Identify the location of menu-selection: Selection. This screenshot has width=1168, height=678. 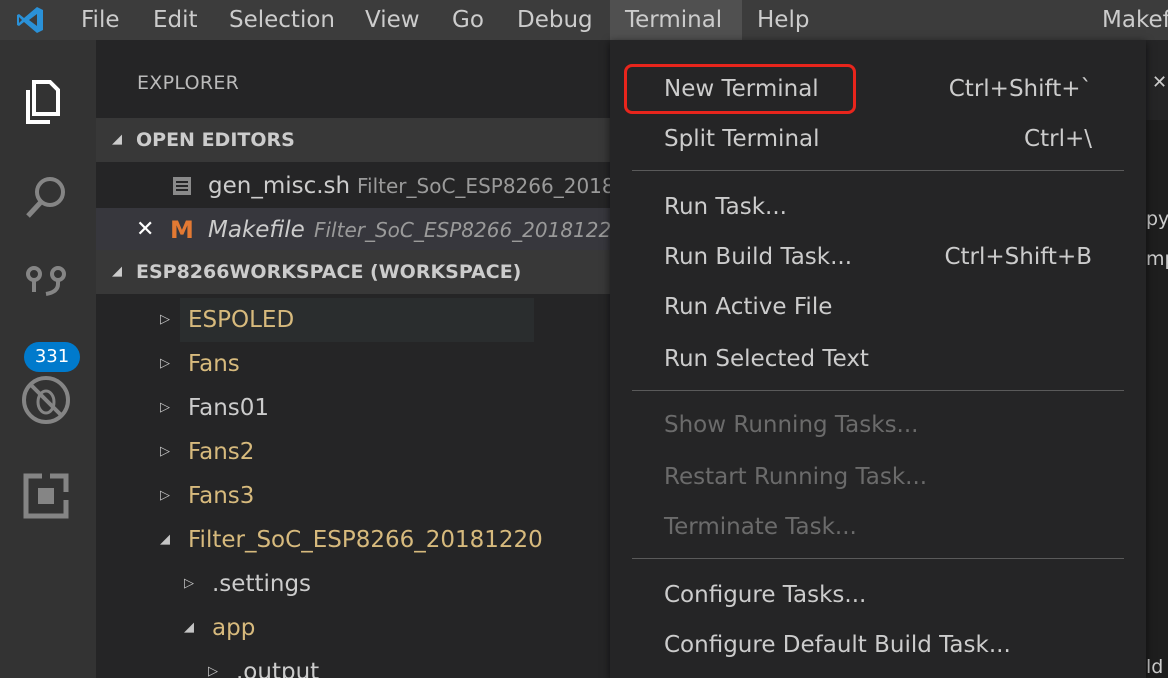
(282, 20).